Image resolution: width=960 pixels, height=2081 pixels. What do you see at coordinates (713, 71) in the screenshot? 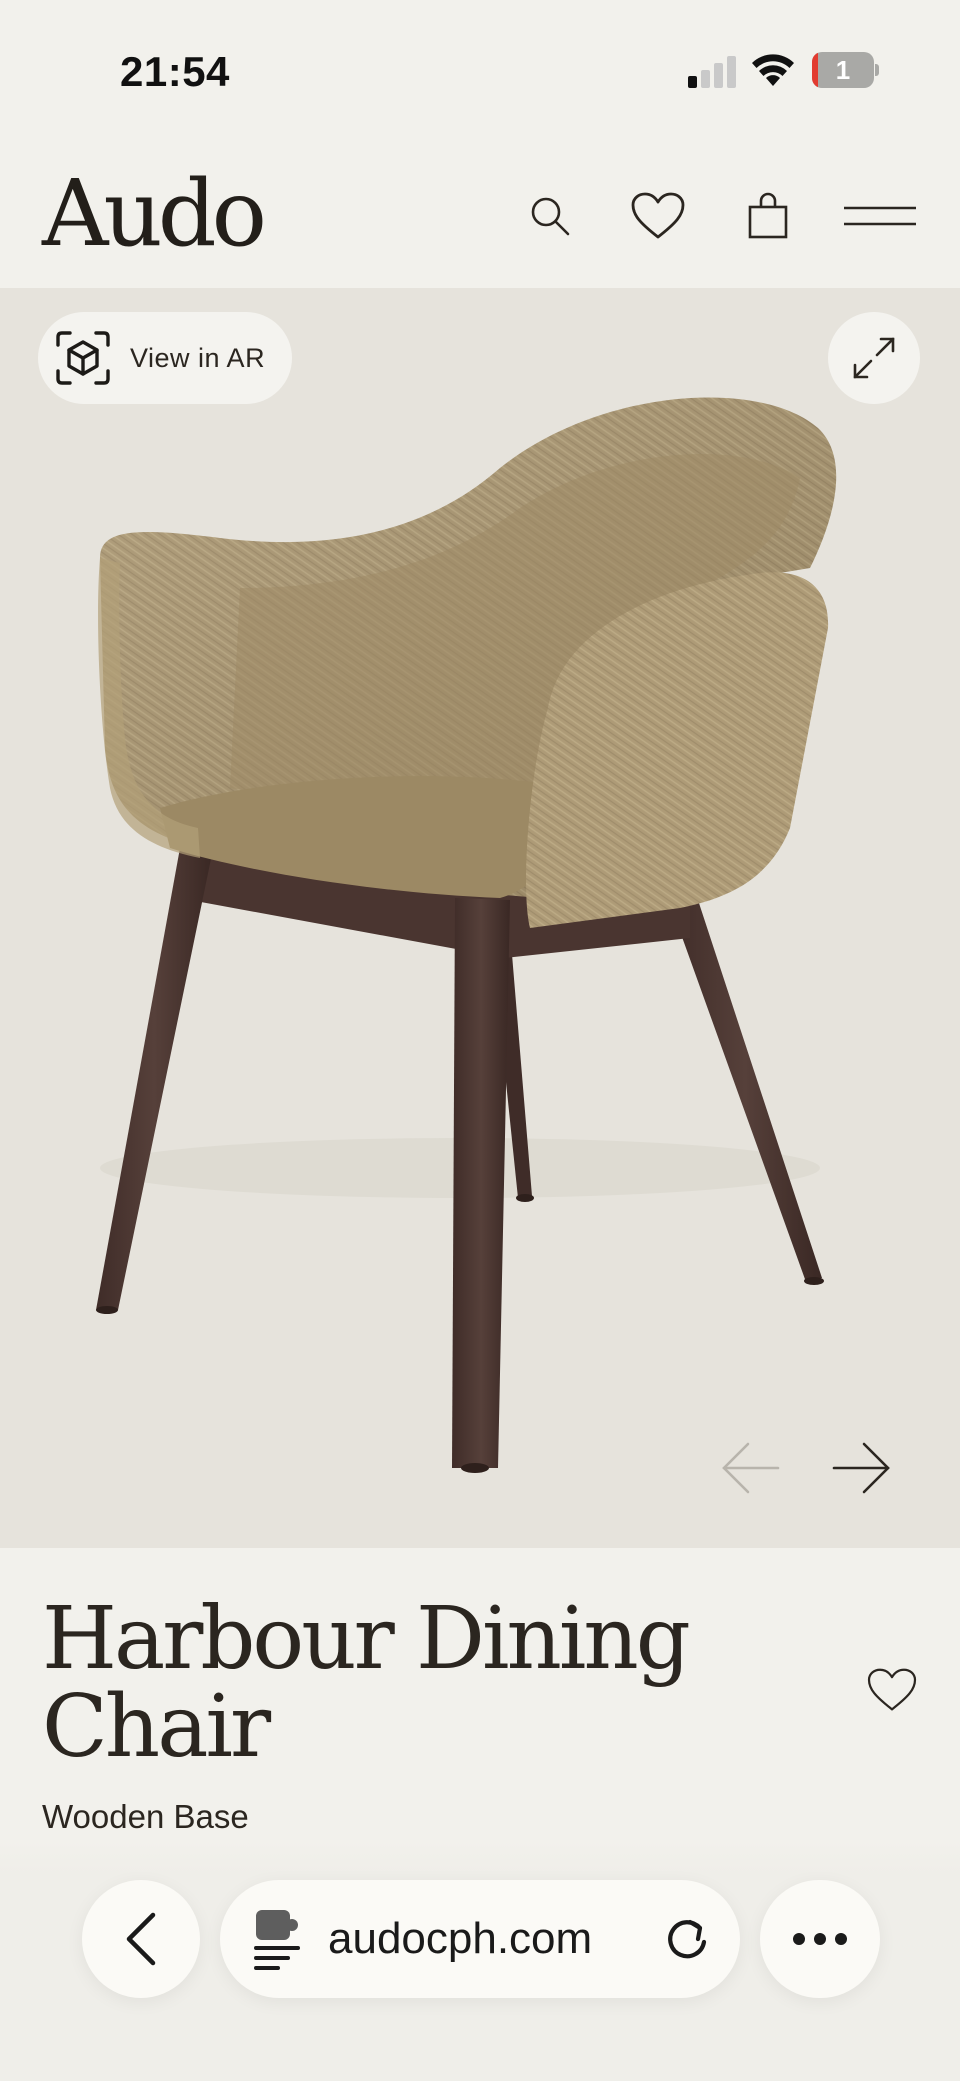
I see `signal-icon` at bounding box center [713, 71].